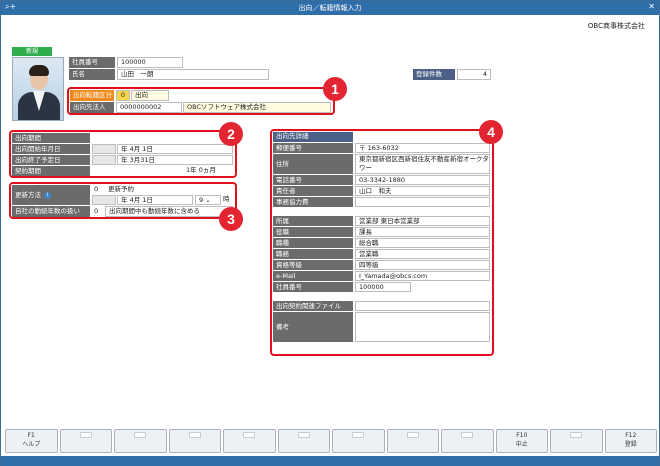 This screenshot has width=660, height=466. I want to click on renewal-hour-select: 9 ⌄, so click(208, 200).